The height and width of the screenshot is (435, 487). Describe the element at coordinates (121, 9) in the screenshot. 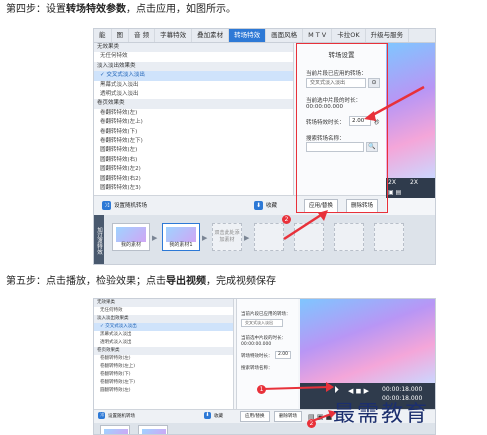

I see `step4-text: 第四步：设置转场特效参数，点击应用，如图所示。` at that location.